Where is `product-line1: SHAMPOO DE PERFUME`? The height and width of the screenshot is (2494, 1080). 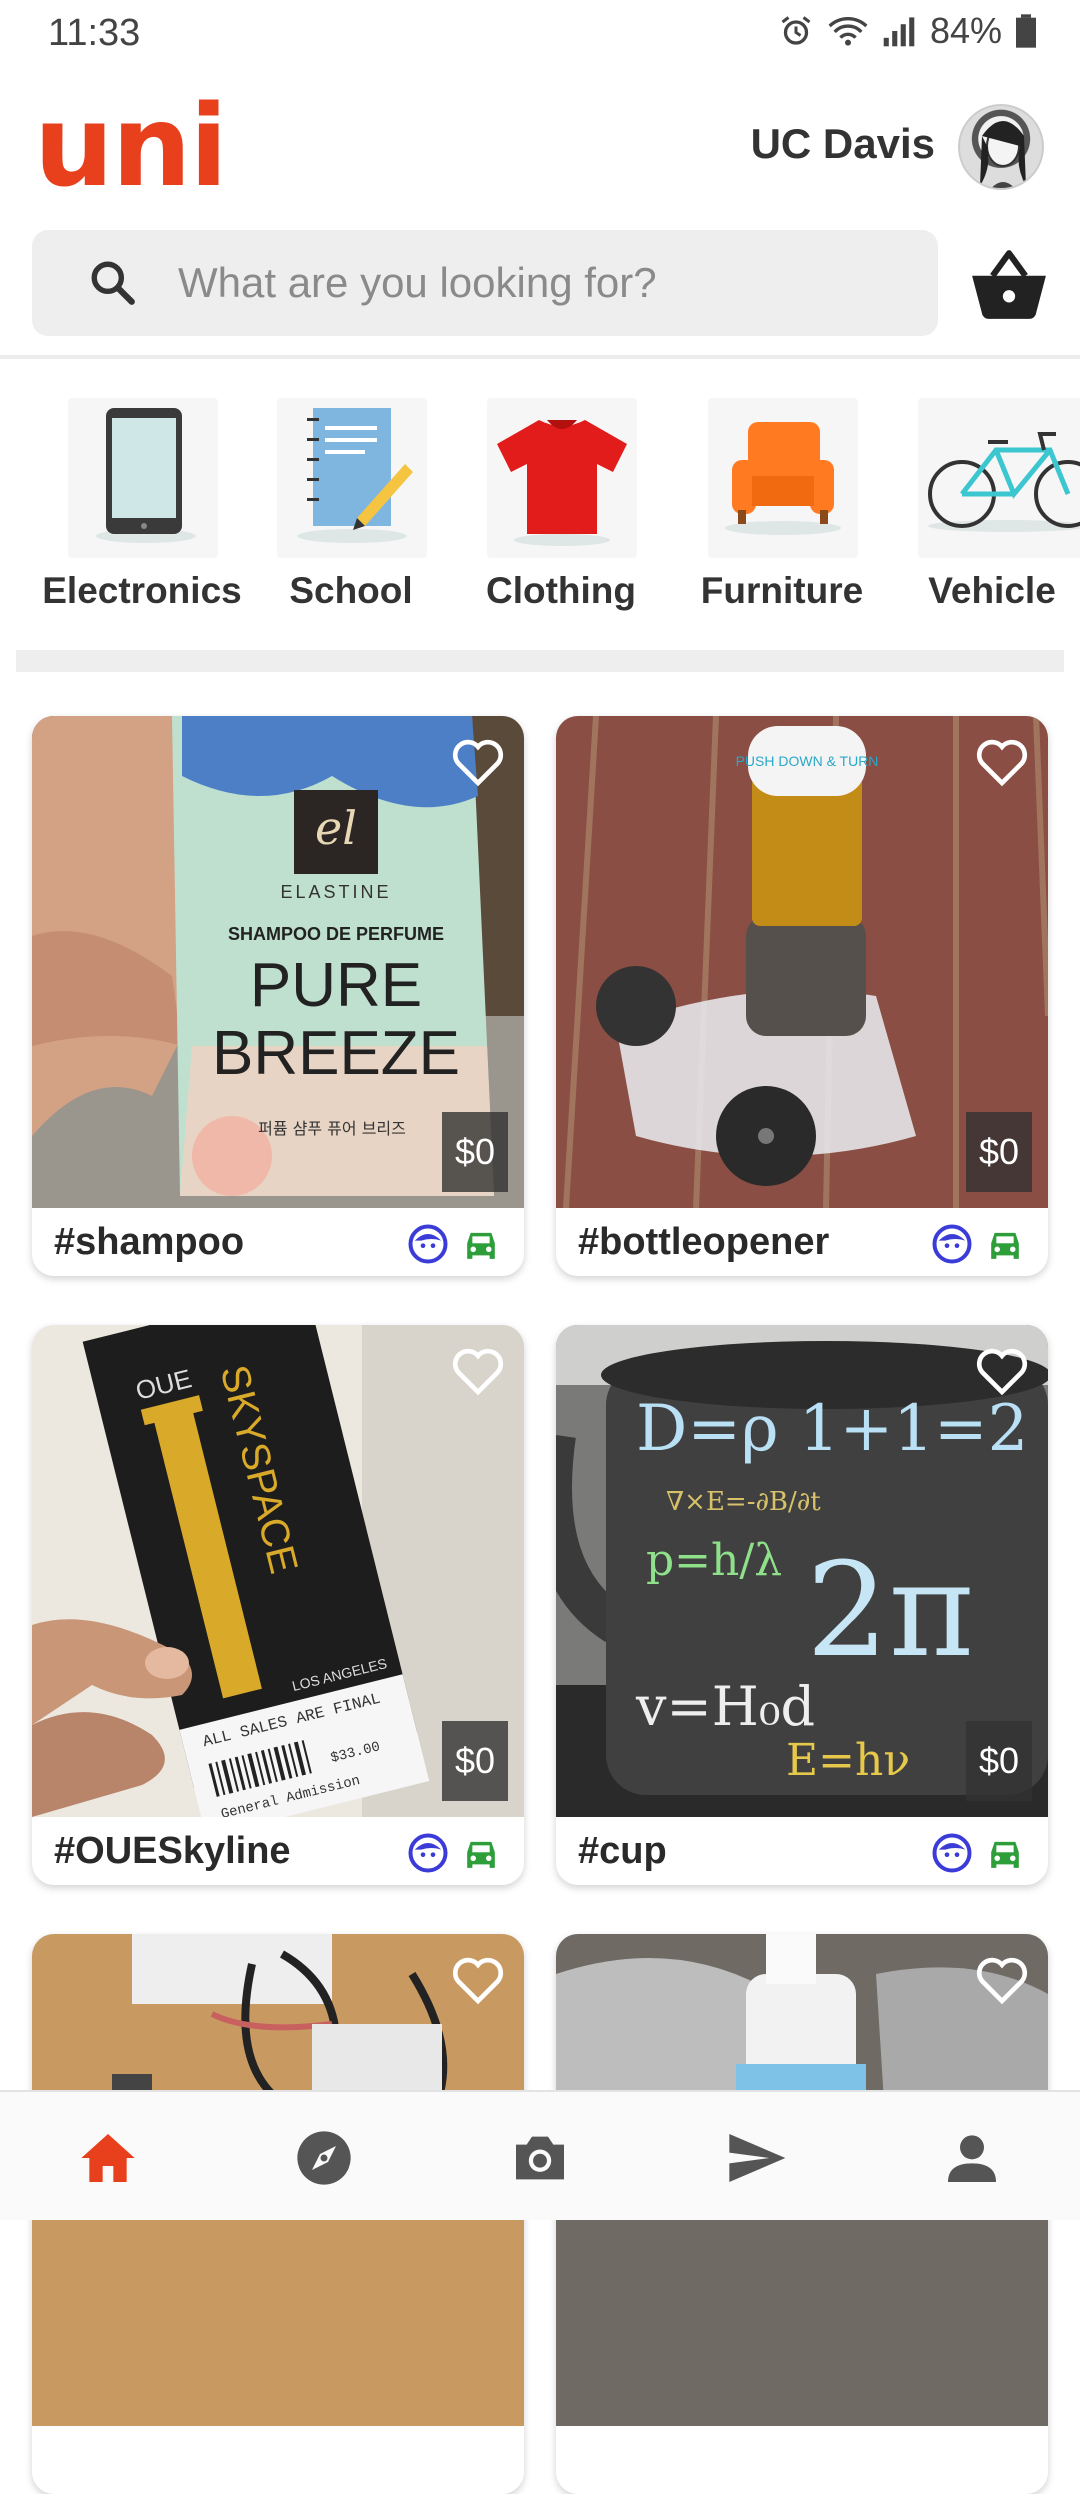
product-line1: SHAMPOO DE PERFUME is located at coordinates (336, 934).